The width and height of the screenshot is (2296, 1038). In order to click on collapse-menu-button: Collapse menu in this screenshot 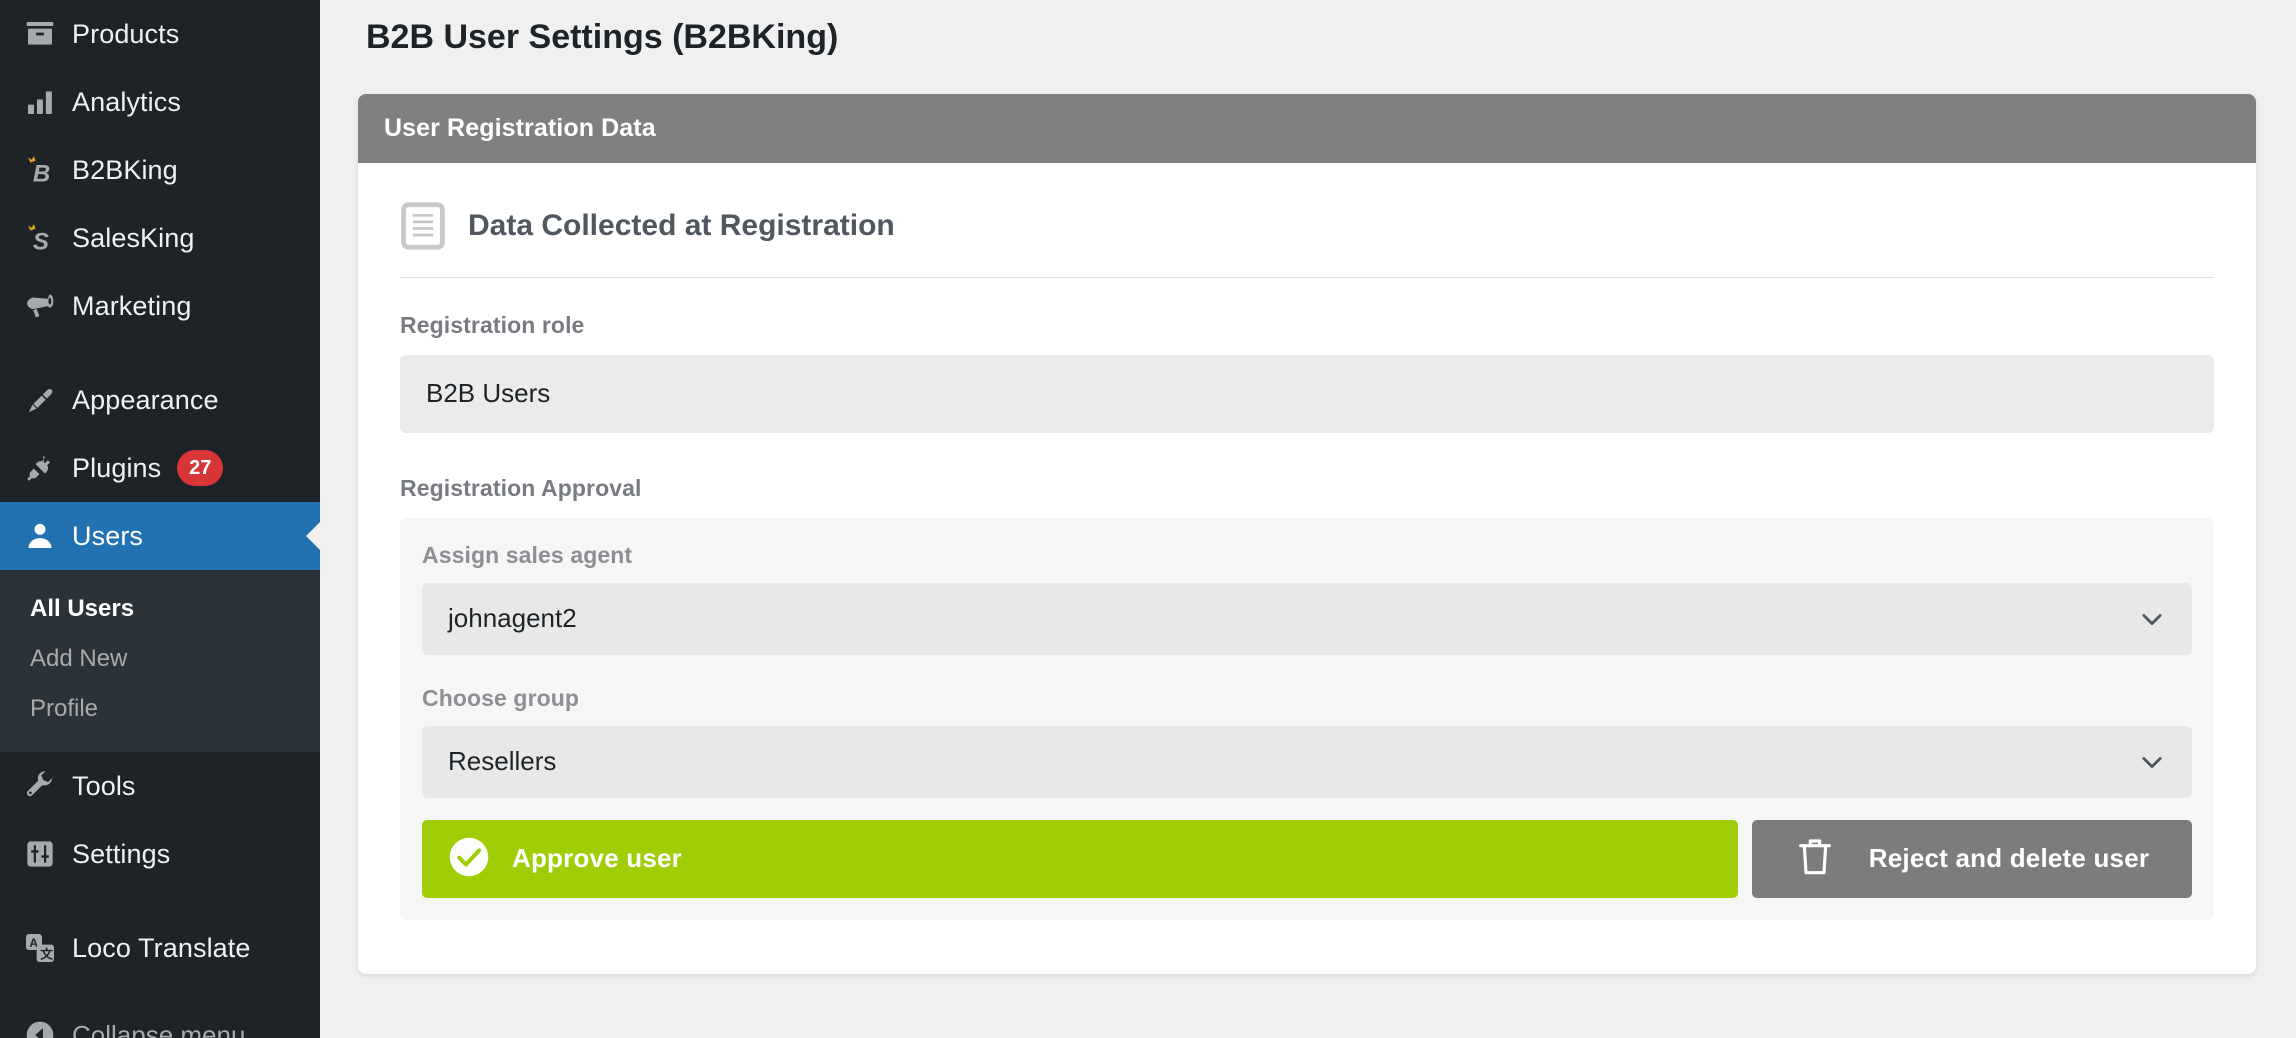, I will do `click(160, 1021)`.